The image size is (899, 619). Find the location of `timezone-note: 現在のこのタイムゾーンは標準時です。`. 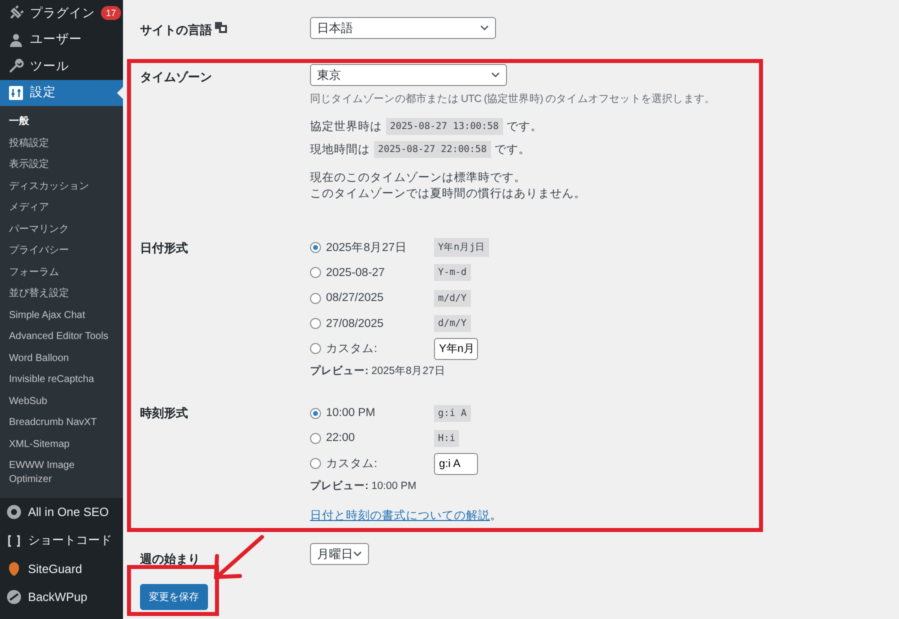

timezone-note: 現在のこのタイムゾーンは標準時です。 is located at coordinates (418, 178).